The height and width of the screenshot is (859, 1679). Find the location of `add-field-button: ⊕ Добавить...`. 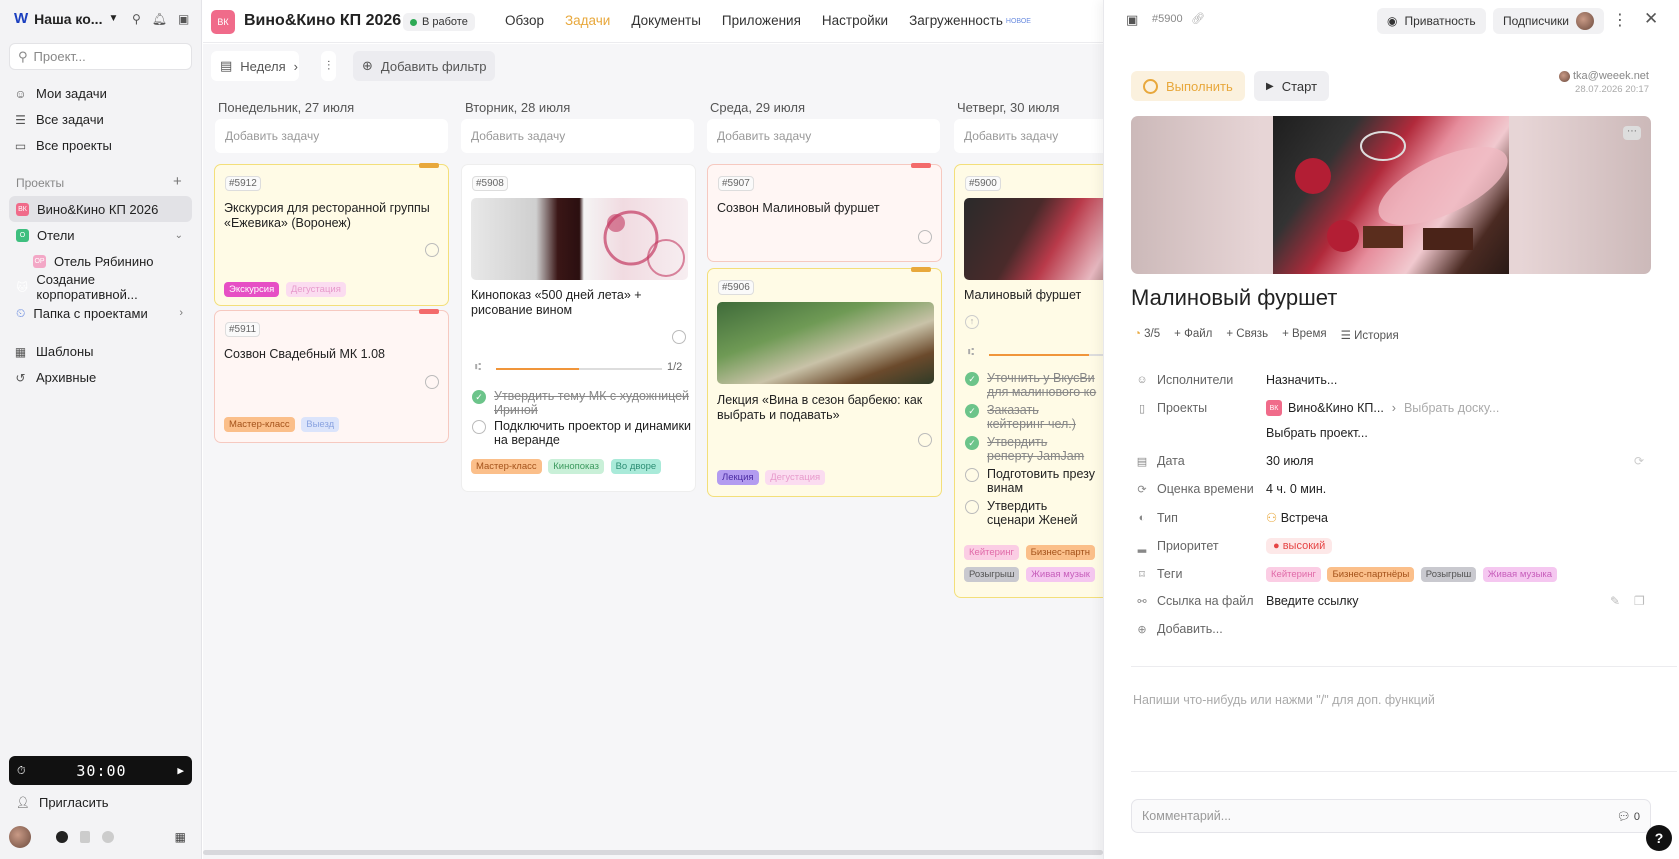

add-field-button: ⊕ Добавить... is located at coordinates (1201, 629).